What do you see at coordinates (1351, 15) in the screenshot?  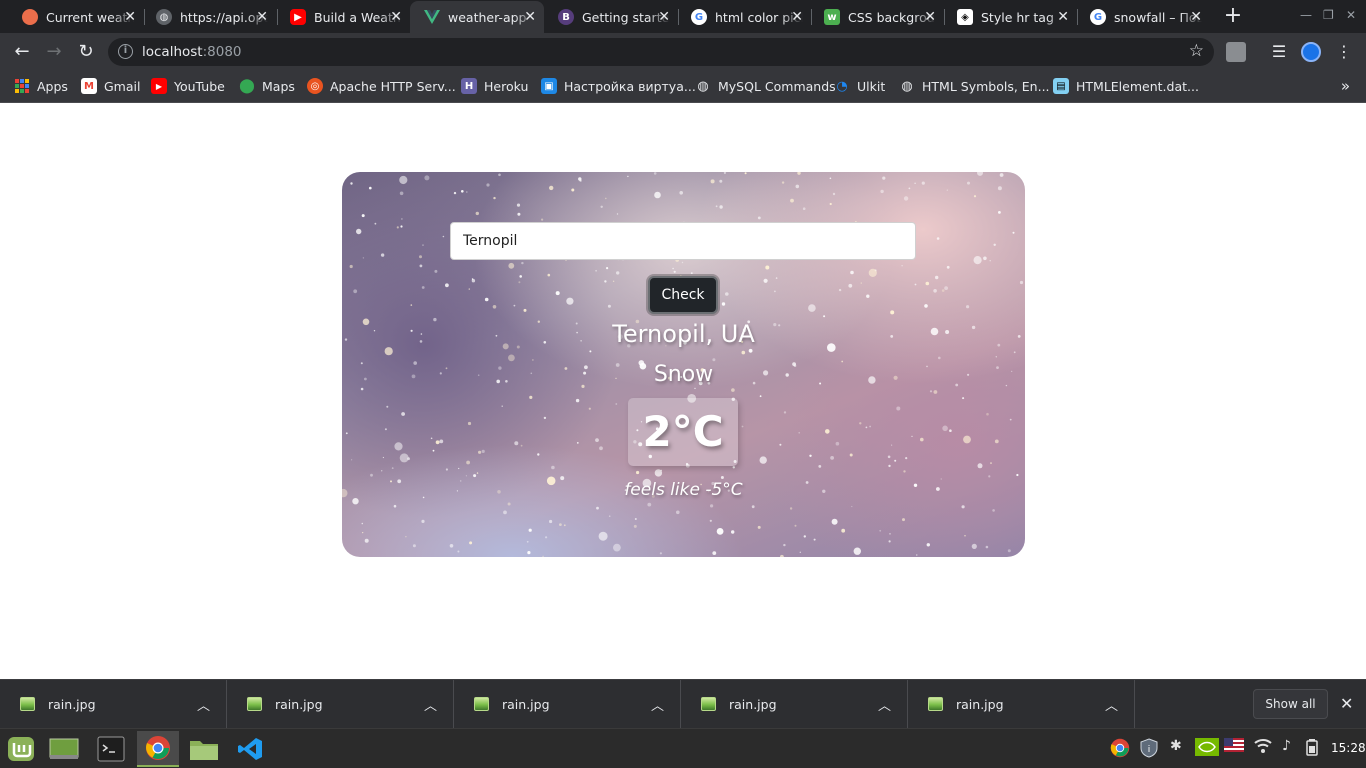 I see `close-window-icon: ✕` at bounding box center [1351, 15].